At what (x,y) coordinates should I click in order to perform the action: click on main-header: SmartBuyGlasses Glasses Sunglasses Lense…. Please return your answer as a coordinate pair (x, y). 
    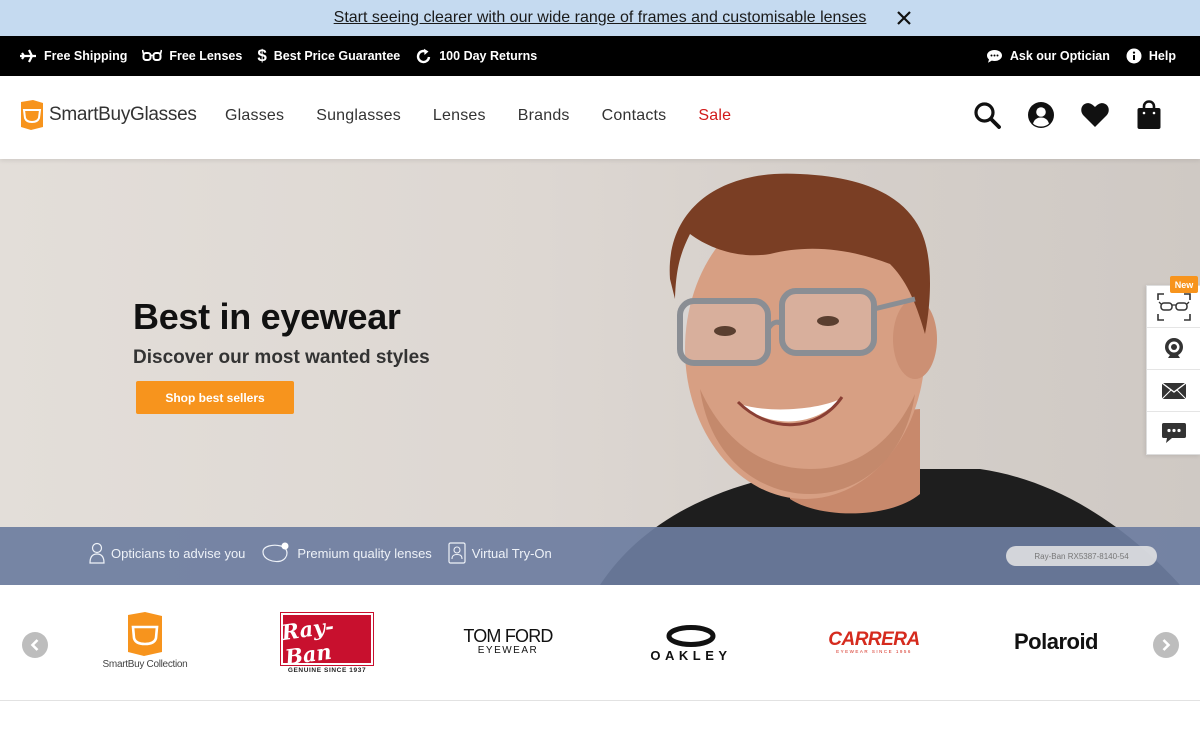
    Looking at the image, I should click on (600, 117).